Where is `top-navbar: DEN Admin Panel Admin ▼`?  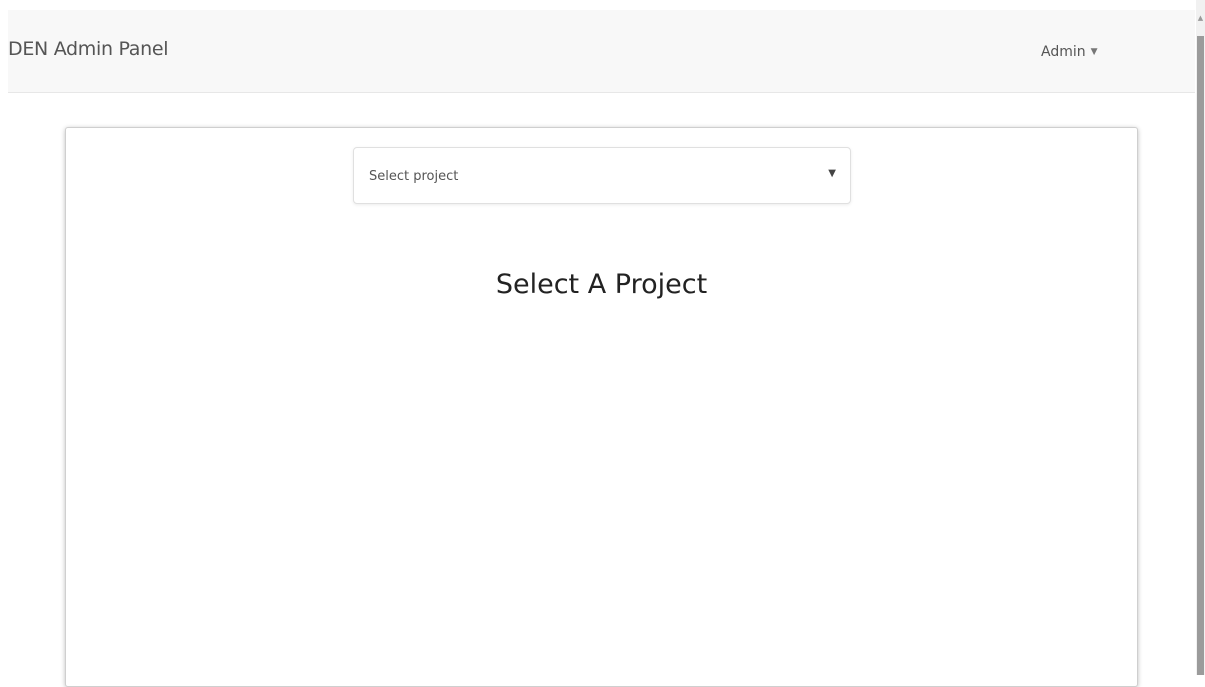 top-navbar: DEN Admin Panel Admin ▼ is located at coordinates (601, 51).